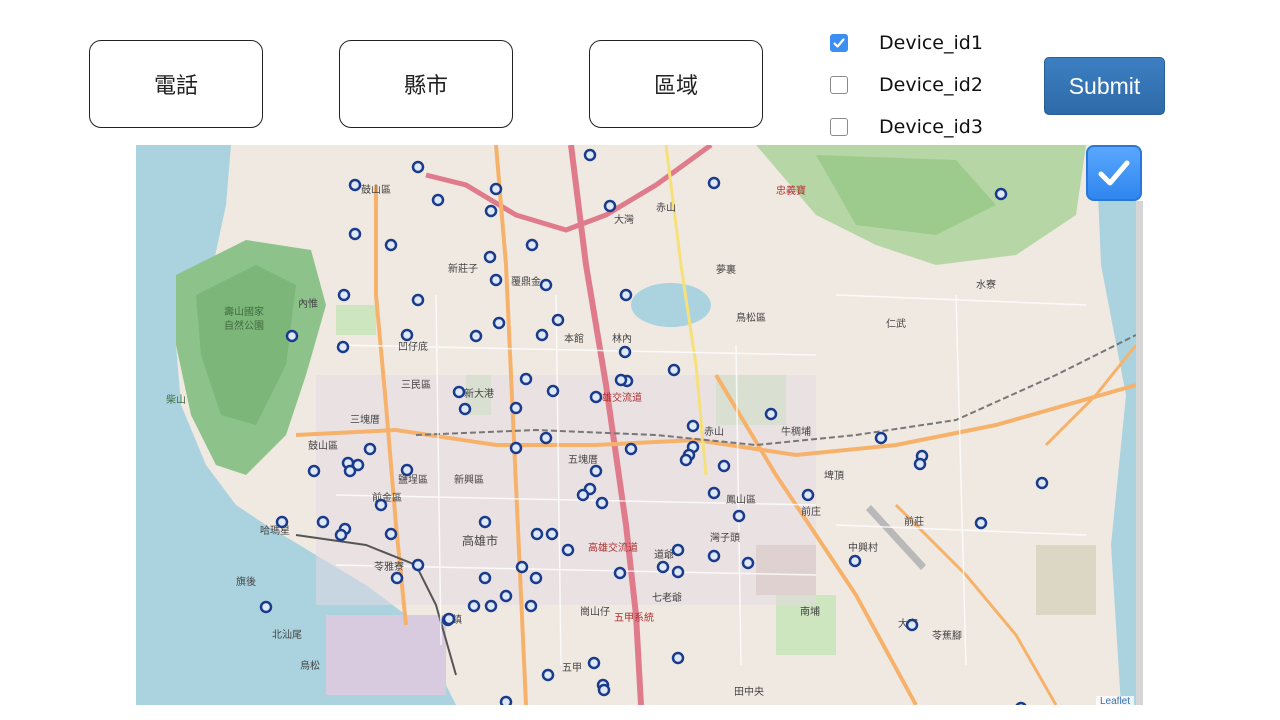  Describe the element at coordinates (906, 85) in the screenshot. I see `device-option-2: Device_id2` at that location.